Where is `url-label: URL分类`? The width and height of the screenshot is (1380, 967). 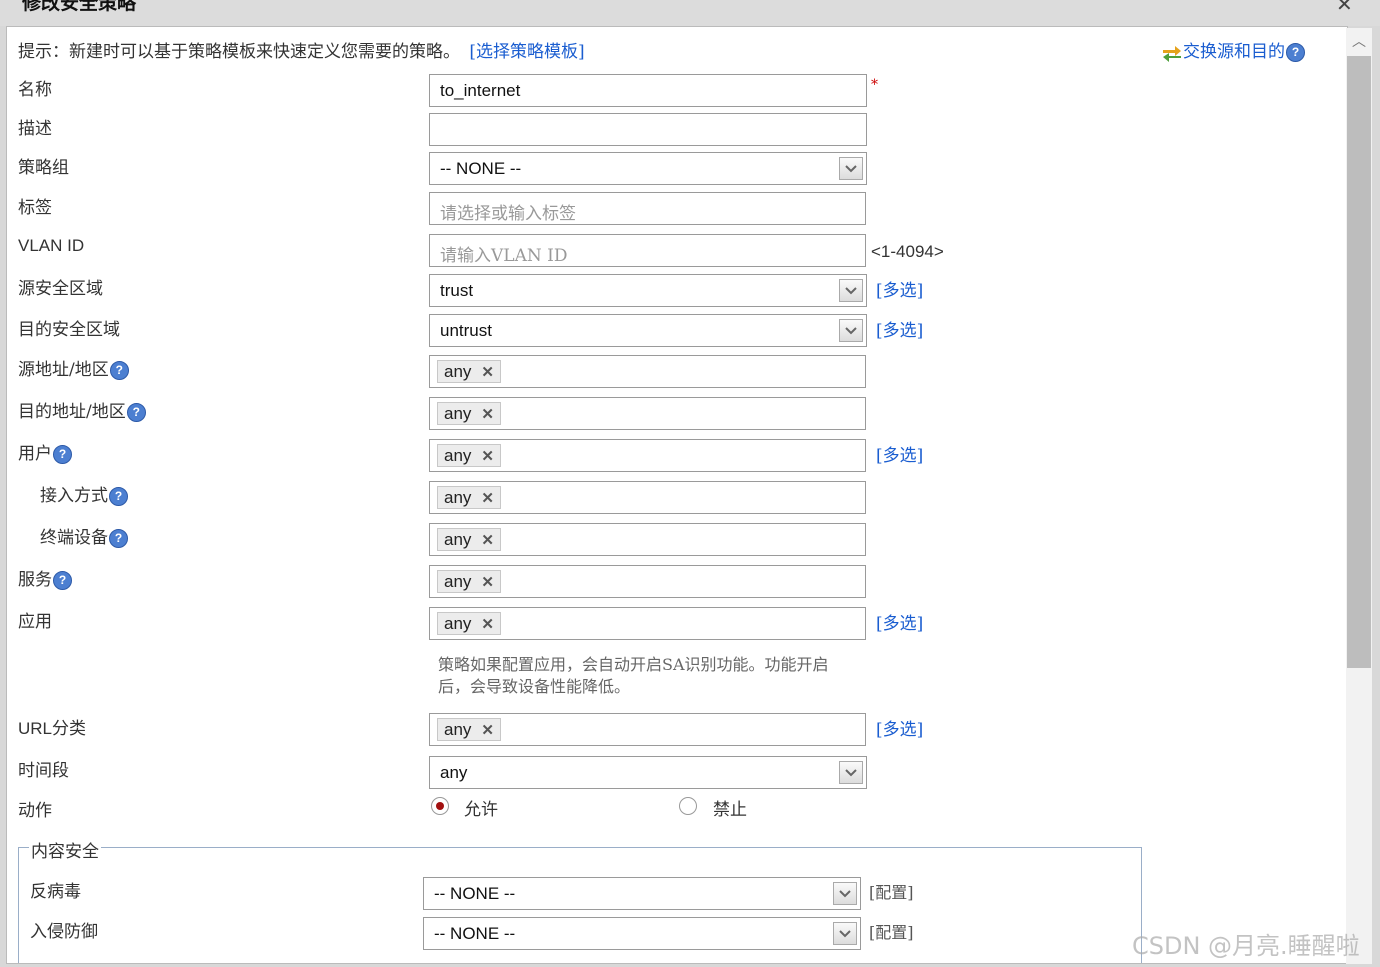 url-label: URL分类 is located at coordinates (52, 726).